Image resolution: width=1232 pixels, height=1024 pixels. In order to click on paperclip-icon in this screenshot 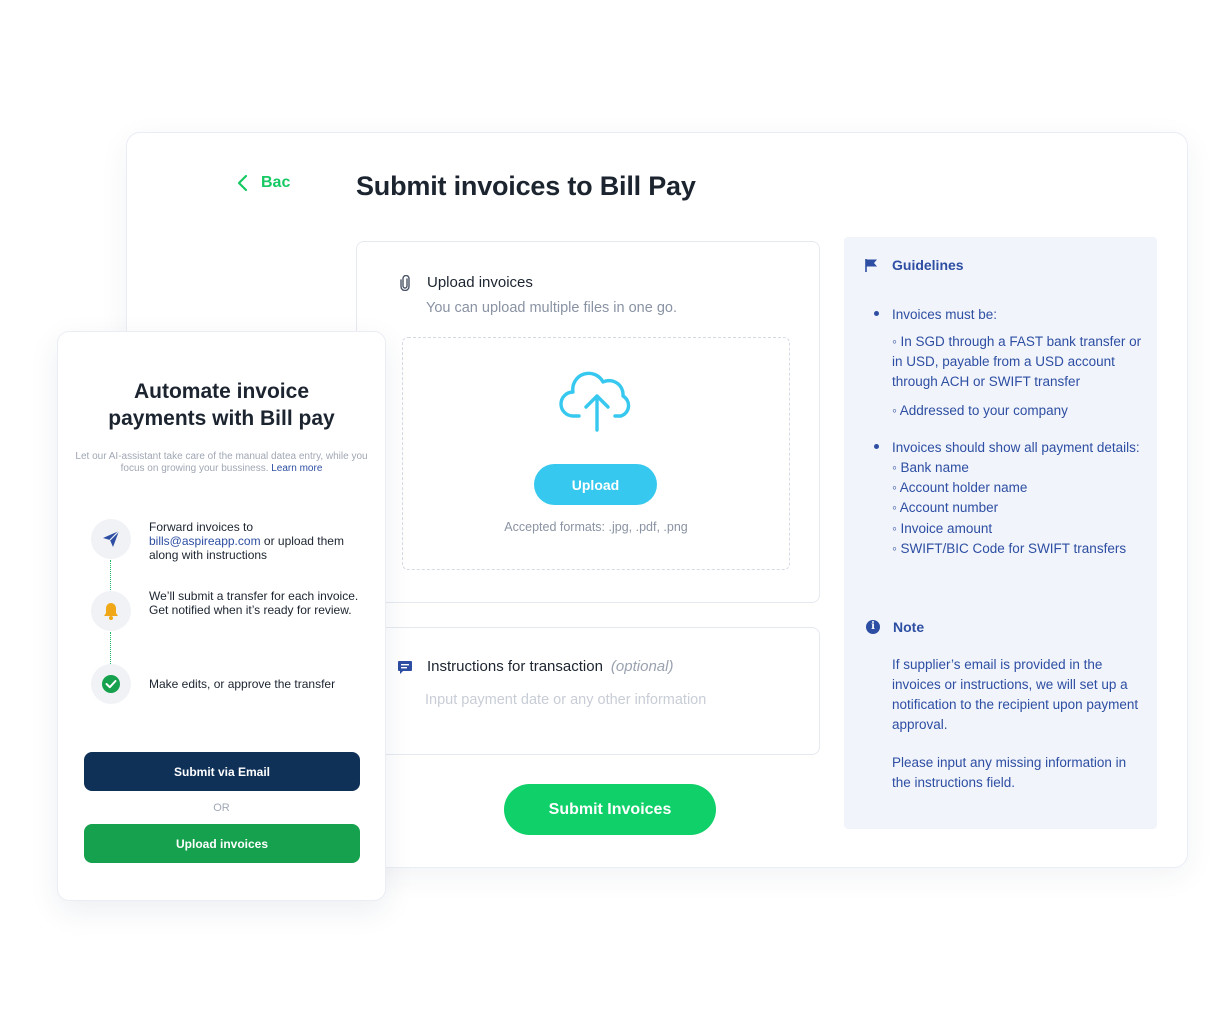, I will do `click(405, 282)`.